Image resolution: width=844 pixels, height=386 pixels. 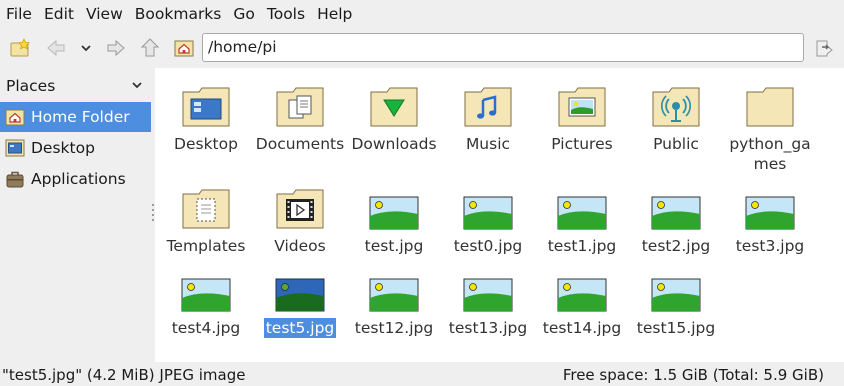 I want to click on folder-desktop-icon, so click(x=206, y=103).